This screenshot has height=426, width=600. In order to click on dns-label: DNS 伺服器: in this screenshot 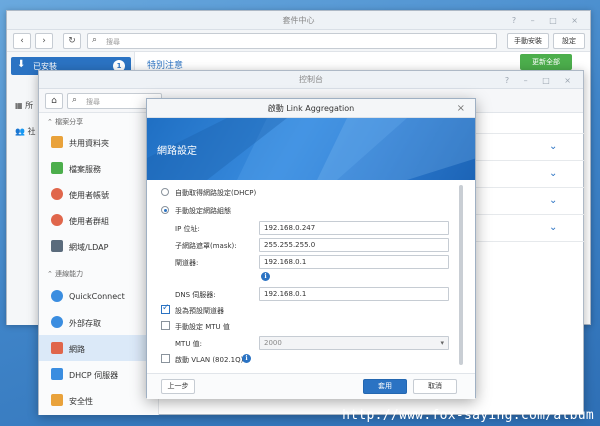, I will do `click(195, 295)`.